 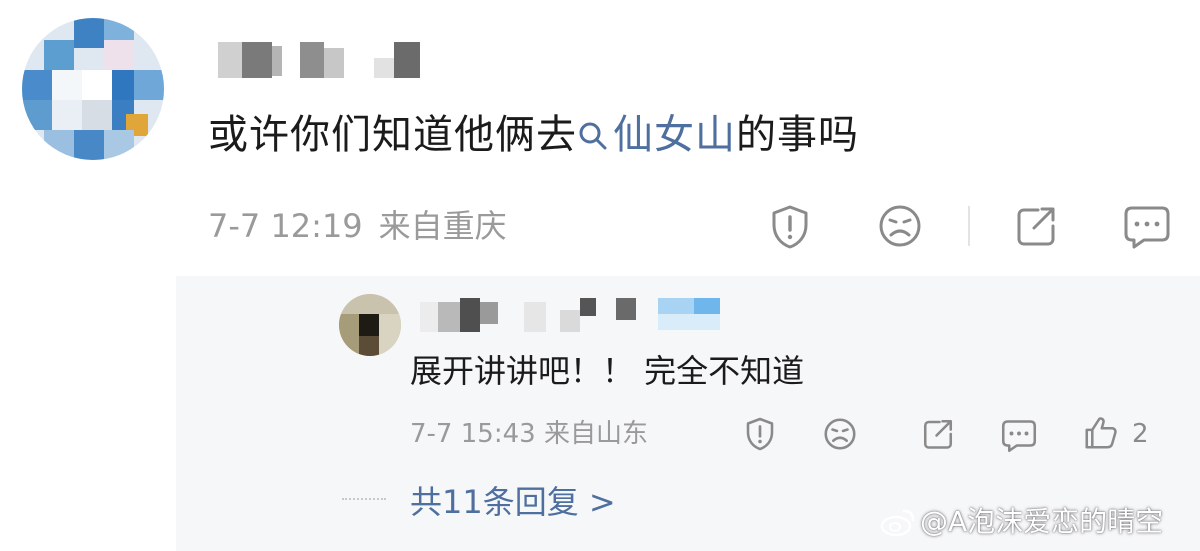 I want to click on divider, so click(x=969, y=226).